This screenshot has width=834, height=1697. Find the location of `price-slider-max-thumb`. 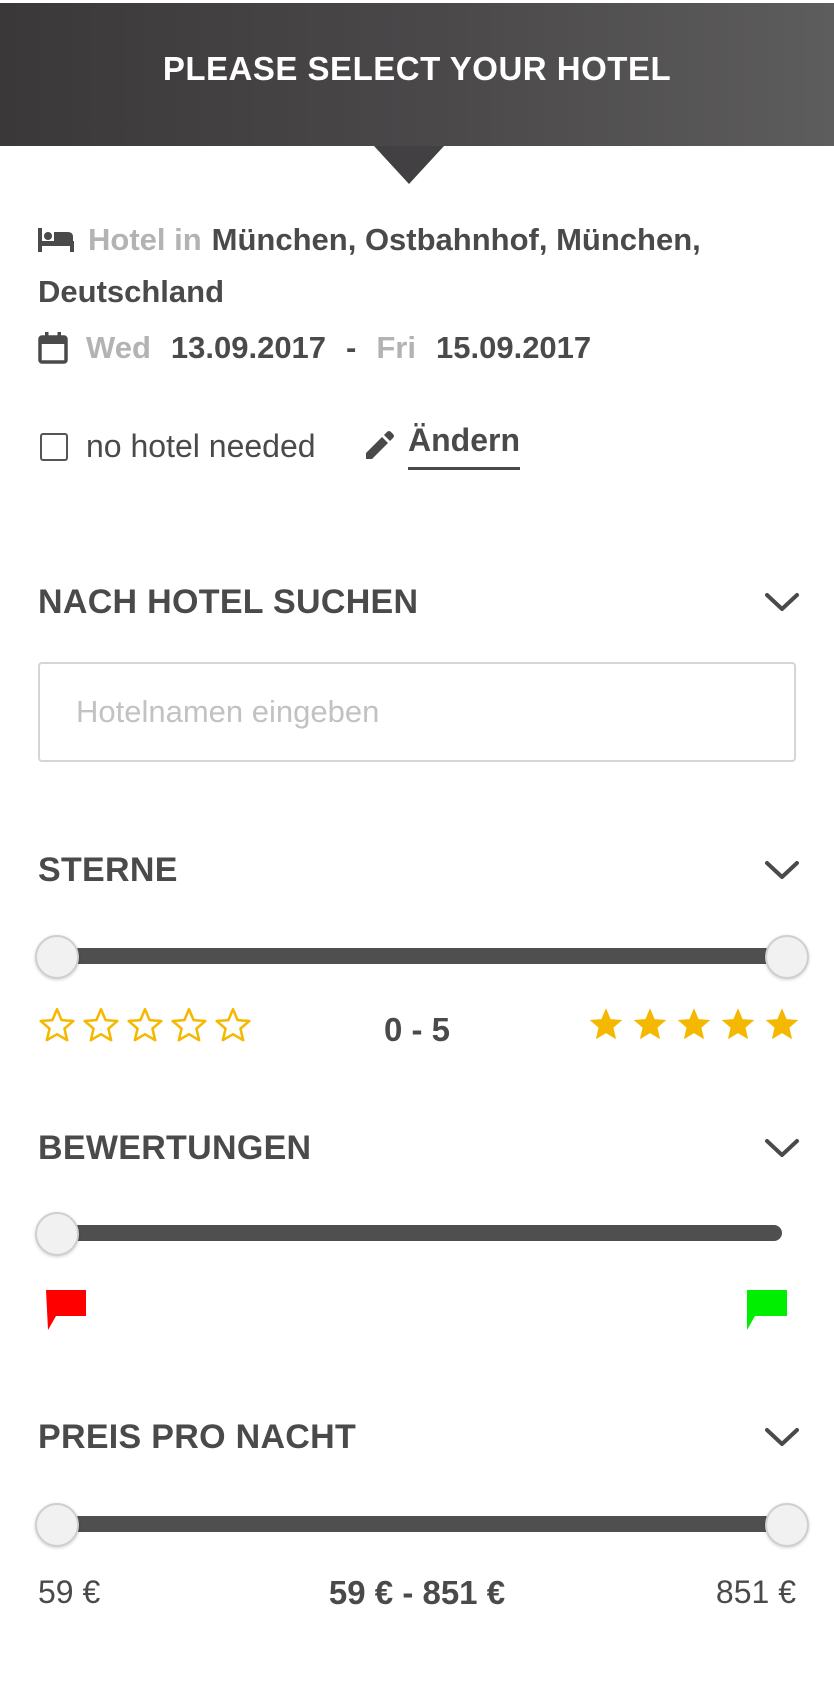

price-slider-max-thumb is located at coordinates (787, 1525).